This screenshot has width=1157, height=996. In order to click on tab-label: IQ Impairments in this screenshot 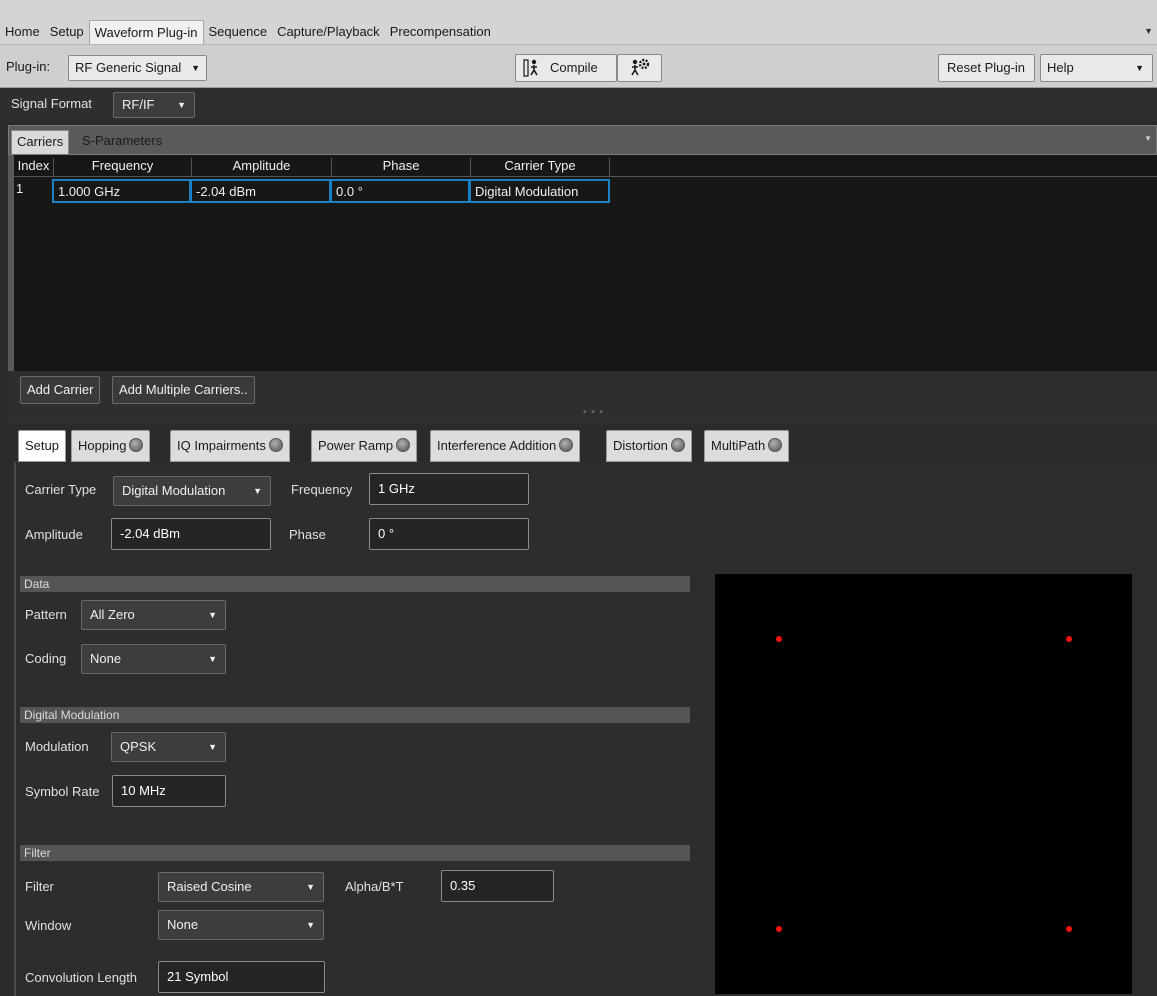, I will do `click(221, 445)`.